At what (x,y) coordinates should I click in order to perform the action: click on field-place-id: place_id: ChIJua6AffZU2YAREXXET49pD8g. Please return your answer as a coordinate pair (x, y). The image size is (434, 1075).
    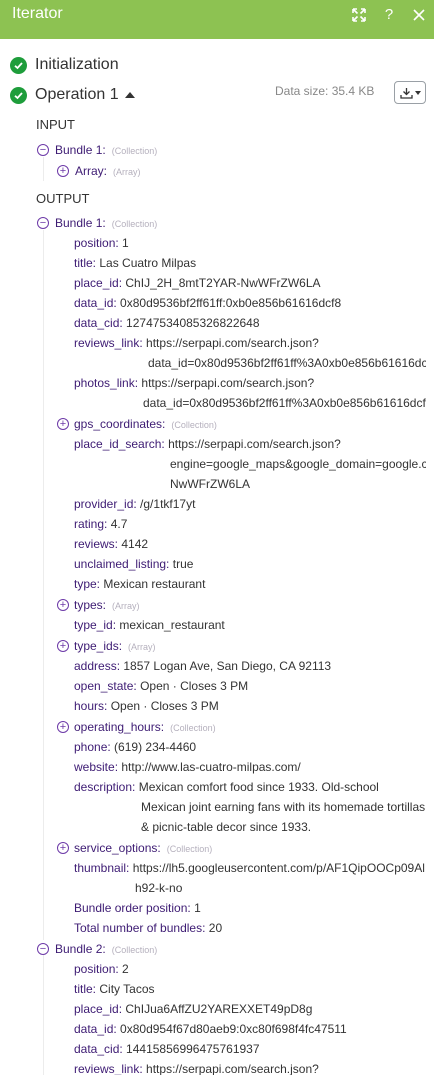
    Looking at the image, I should click on (193, 1009).